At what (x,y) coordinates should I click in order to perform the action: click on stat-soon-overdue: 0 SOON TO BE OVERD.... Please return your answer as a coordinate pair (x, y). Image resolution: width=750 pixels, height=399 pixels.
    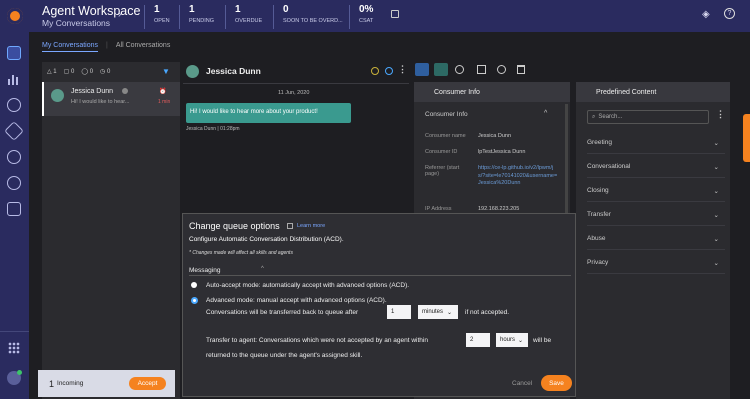
    Looking at the image, I should click on (308, 17).